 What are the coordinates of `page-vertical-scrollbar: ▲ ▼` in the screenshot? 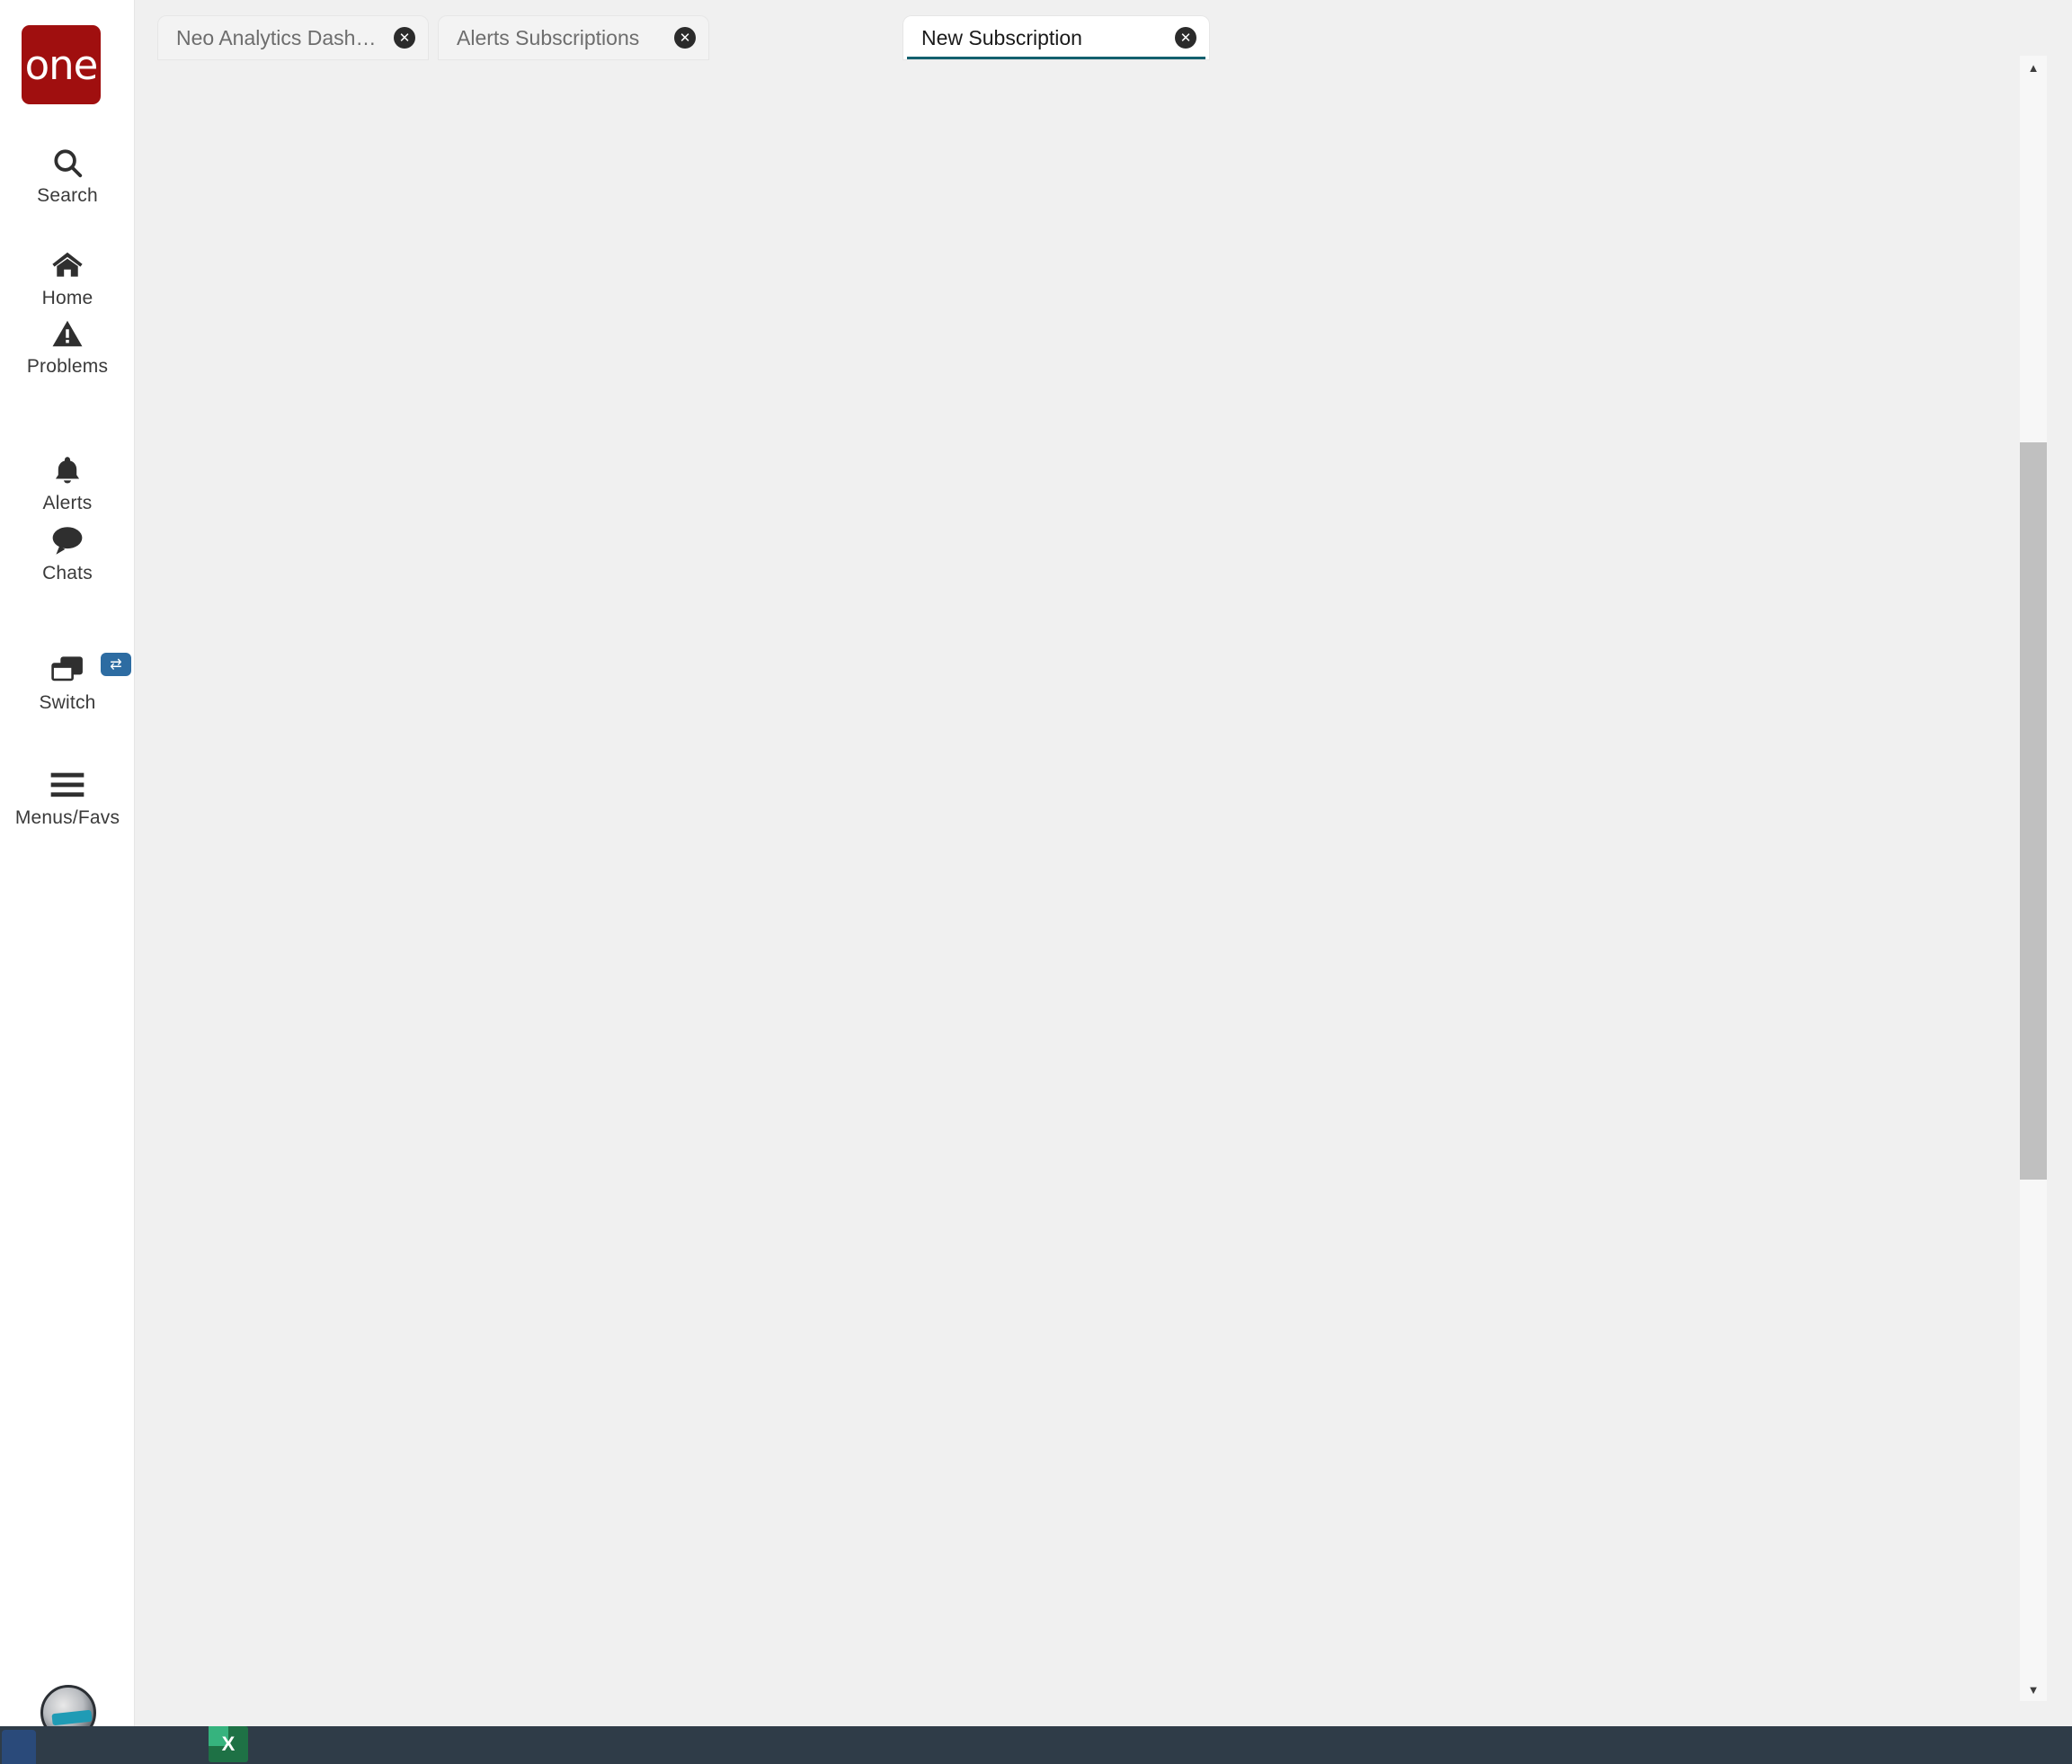 It's located at (2034, 879).